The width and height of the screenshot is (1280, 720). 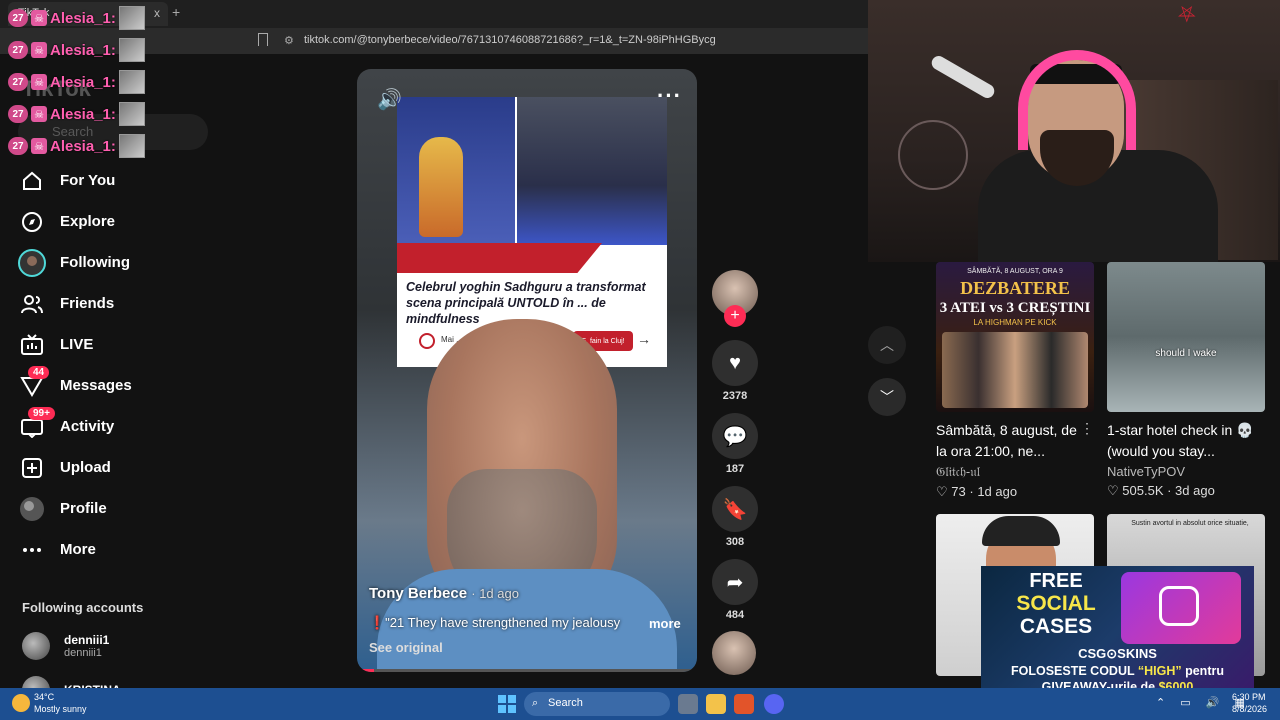 What do you see at coordinates (735, 469) in the screenshot?
I see `comment-count: 187` at bounding box center [735, 469].